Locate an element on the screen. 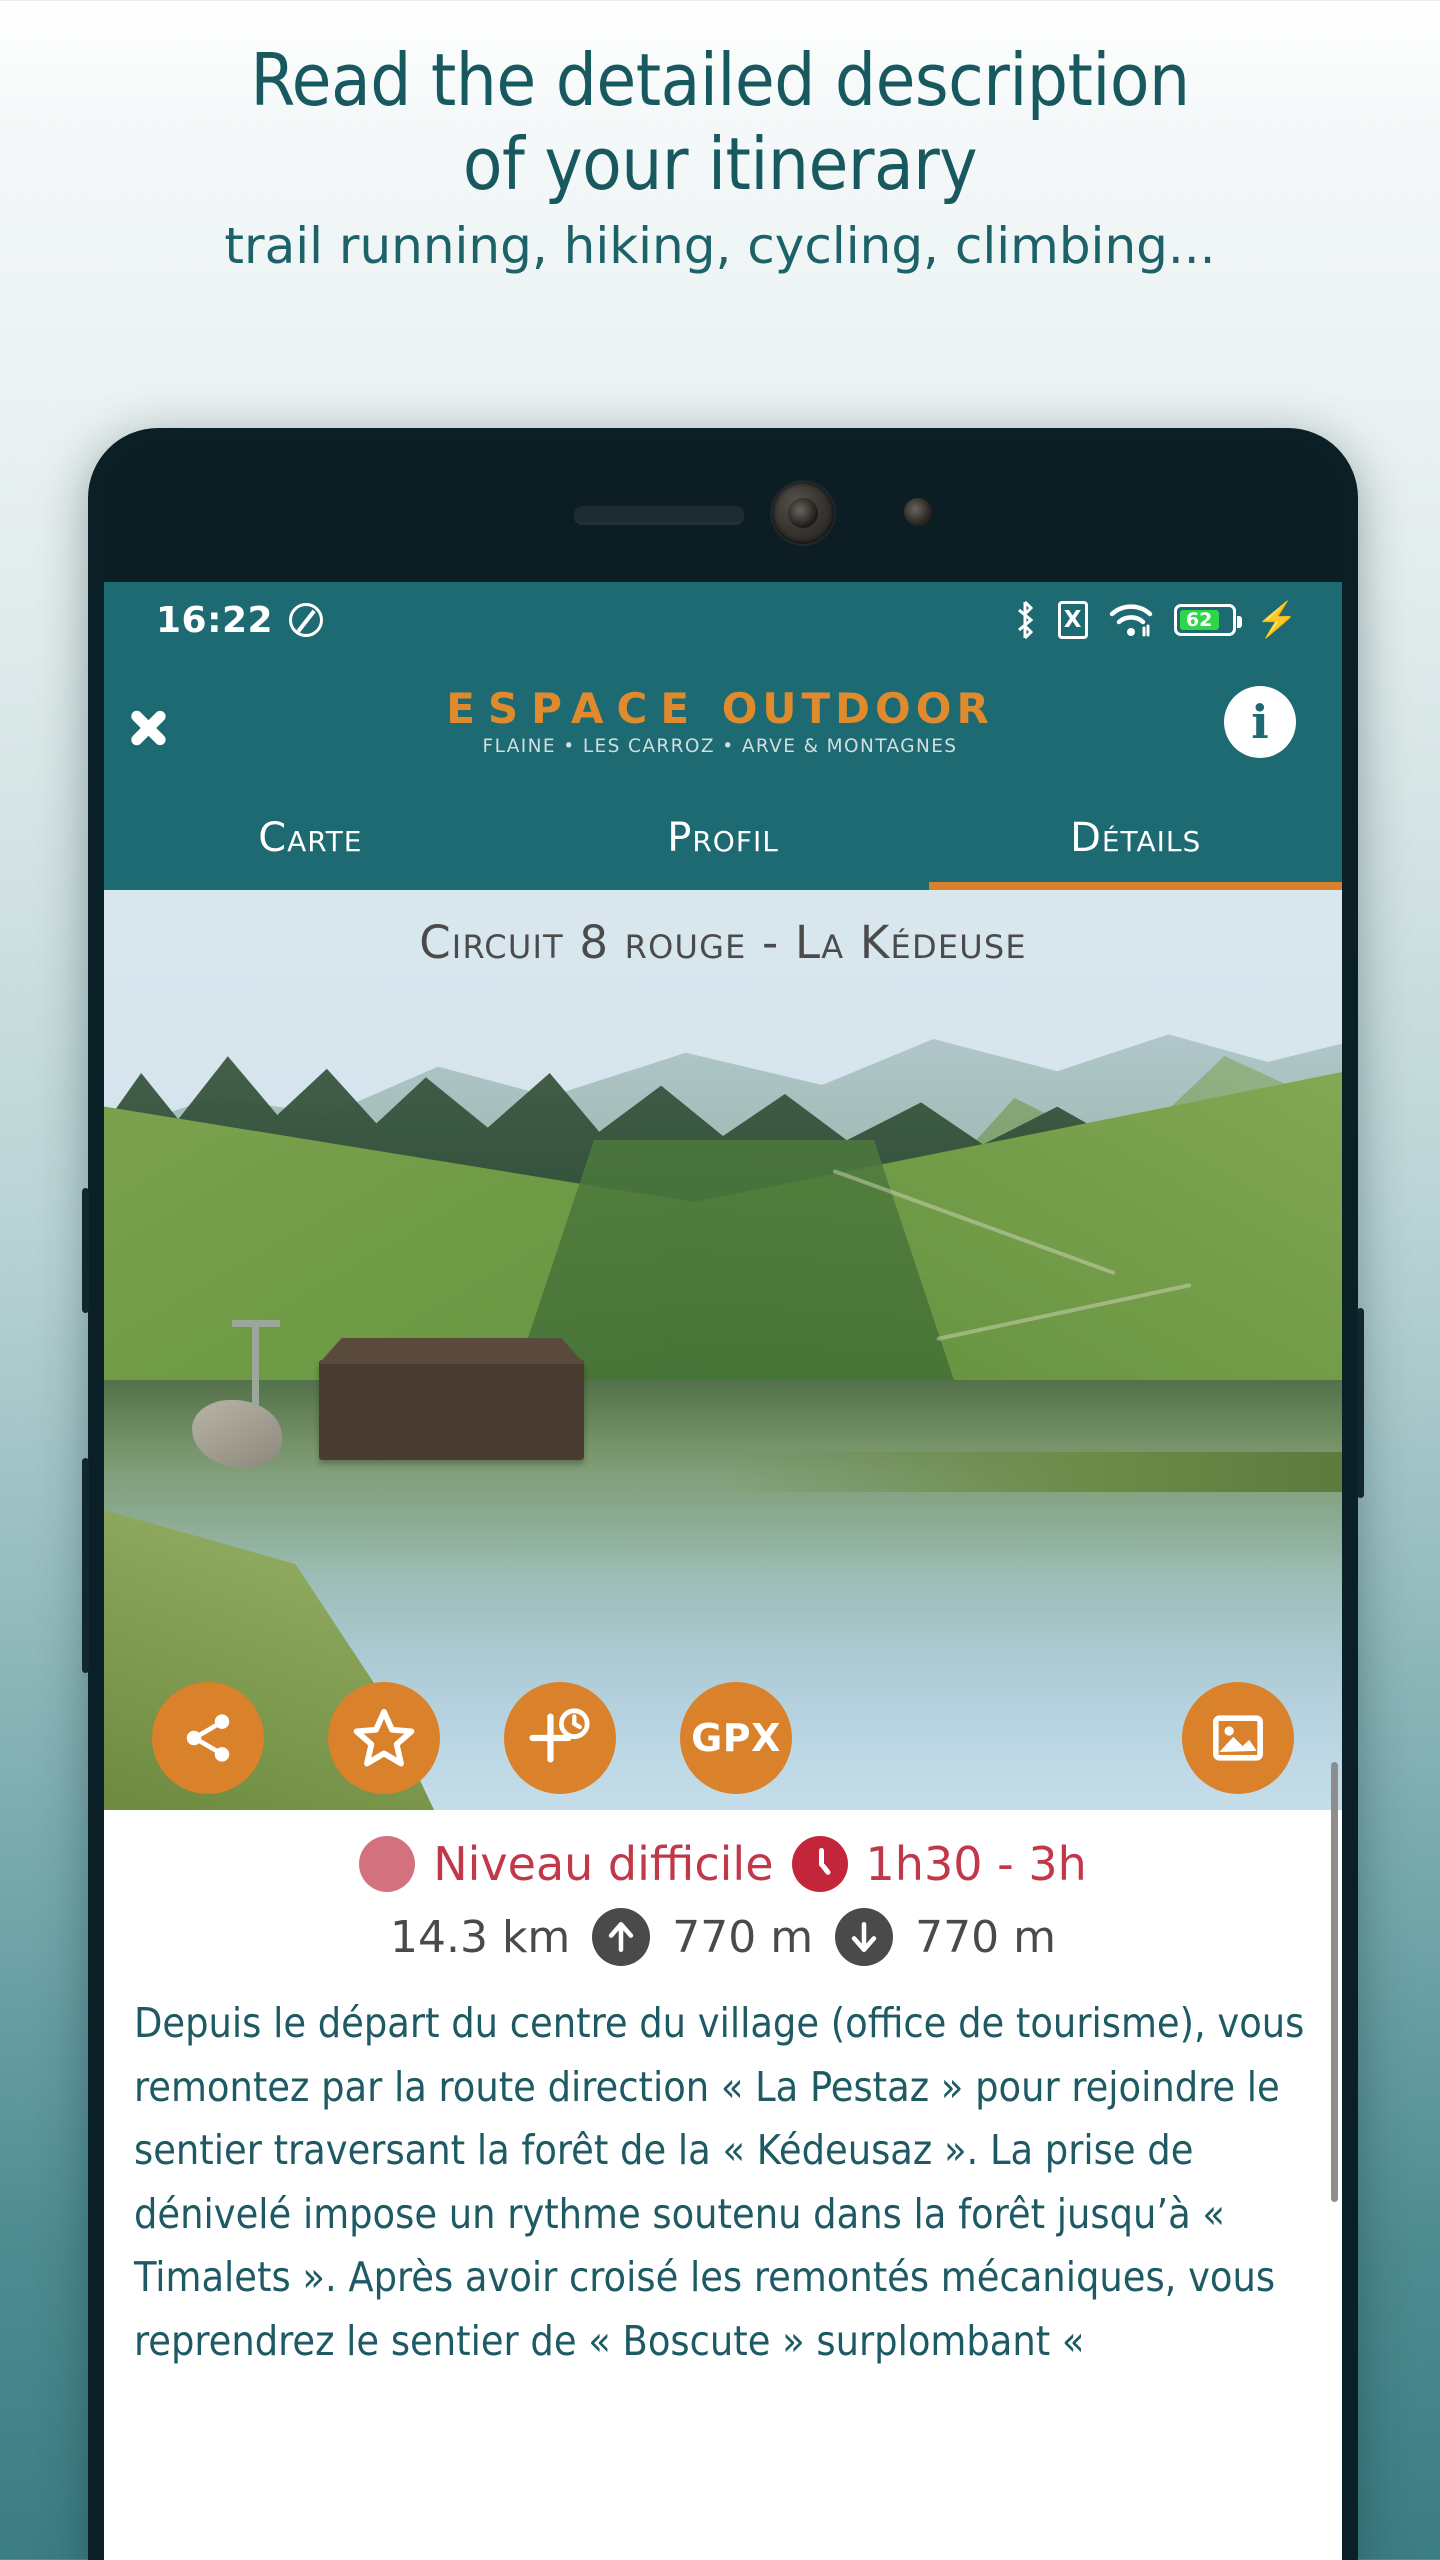 Image resolution: width=1440 pixels, height=2560 pixels. add-schedule-button is located at coordinates (560, 1738).